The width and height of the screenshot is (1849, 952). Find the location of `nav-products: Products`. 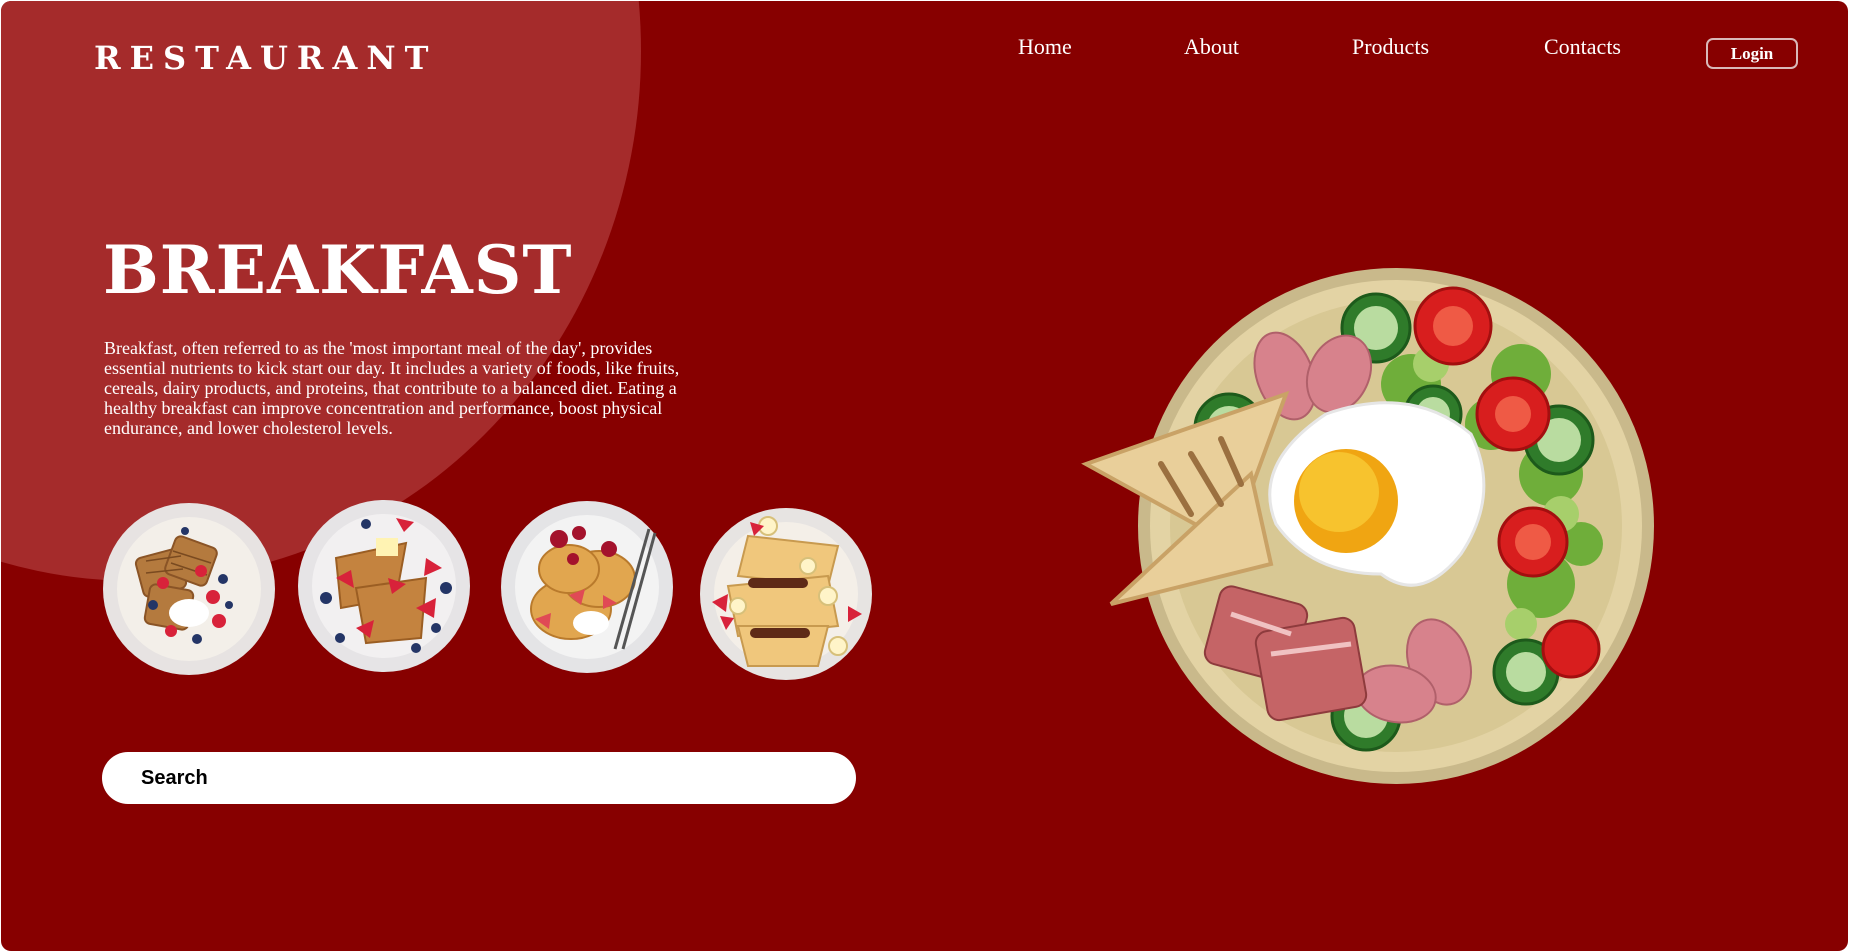

nav-products: Products is located at coordinates (1390, 47).